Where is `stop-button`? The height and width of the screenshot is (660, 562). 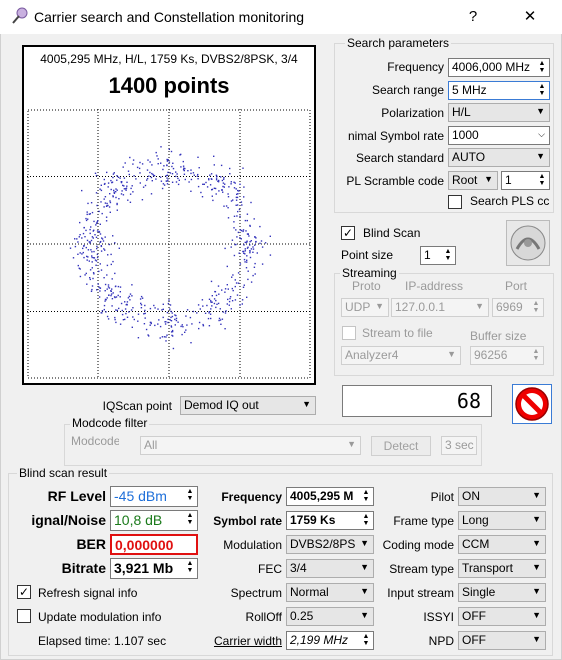
stop-button is located at coordinates (532, 404).